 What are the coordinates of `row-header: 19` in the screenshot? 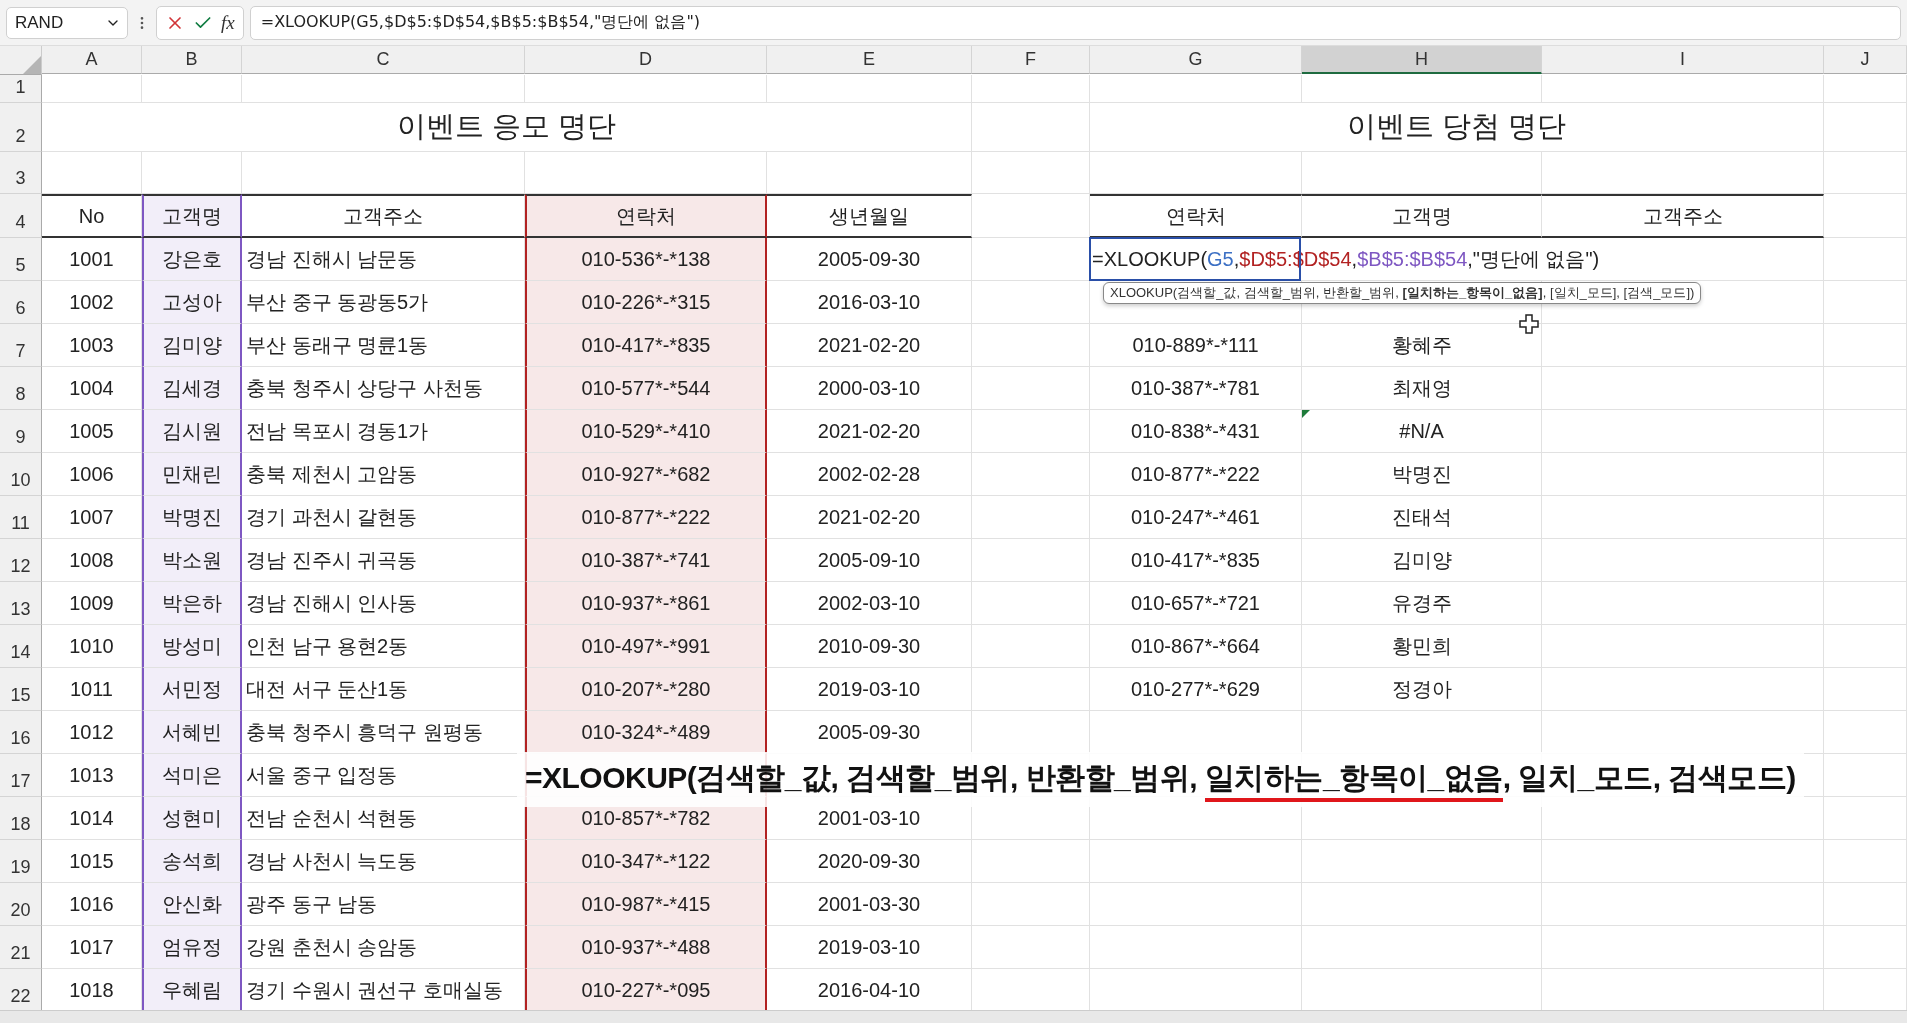 It's located at (21, 861).